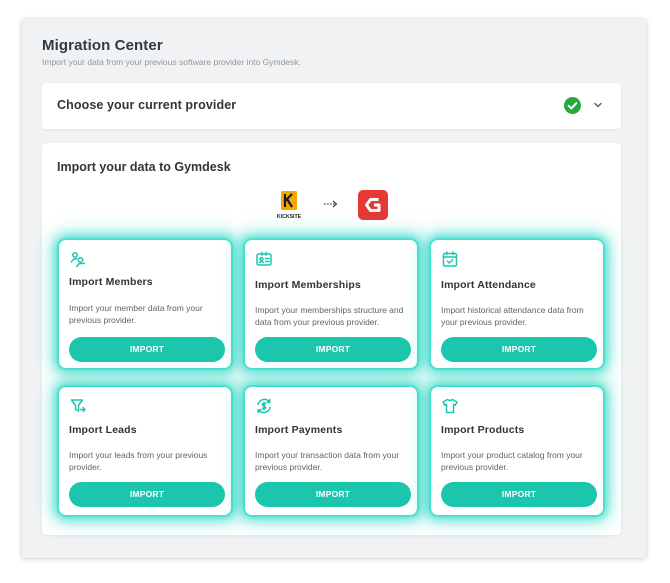 Image resolution: width=670 pixels, height=583 pixels. I want to click on filter-leads-icon, so click(78, 406).